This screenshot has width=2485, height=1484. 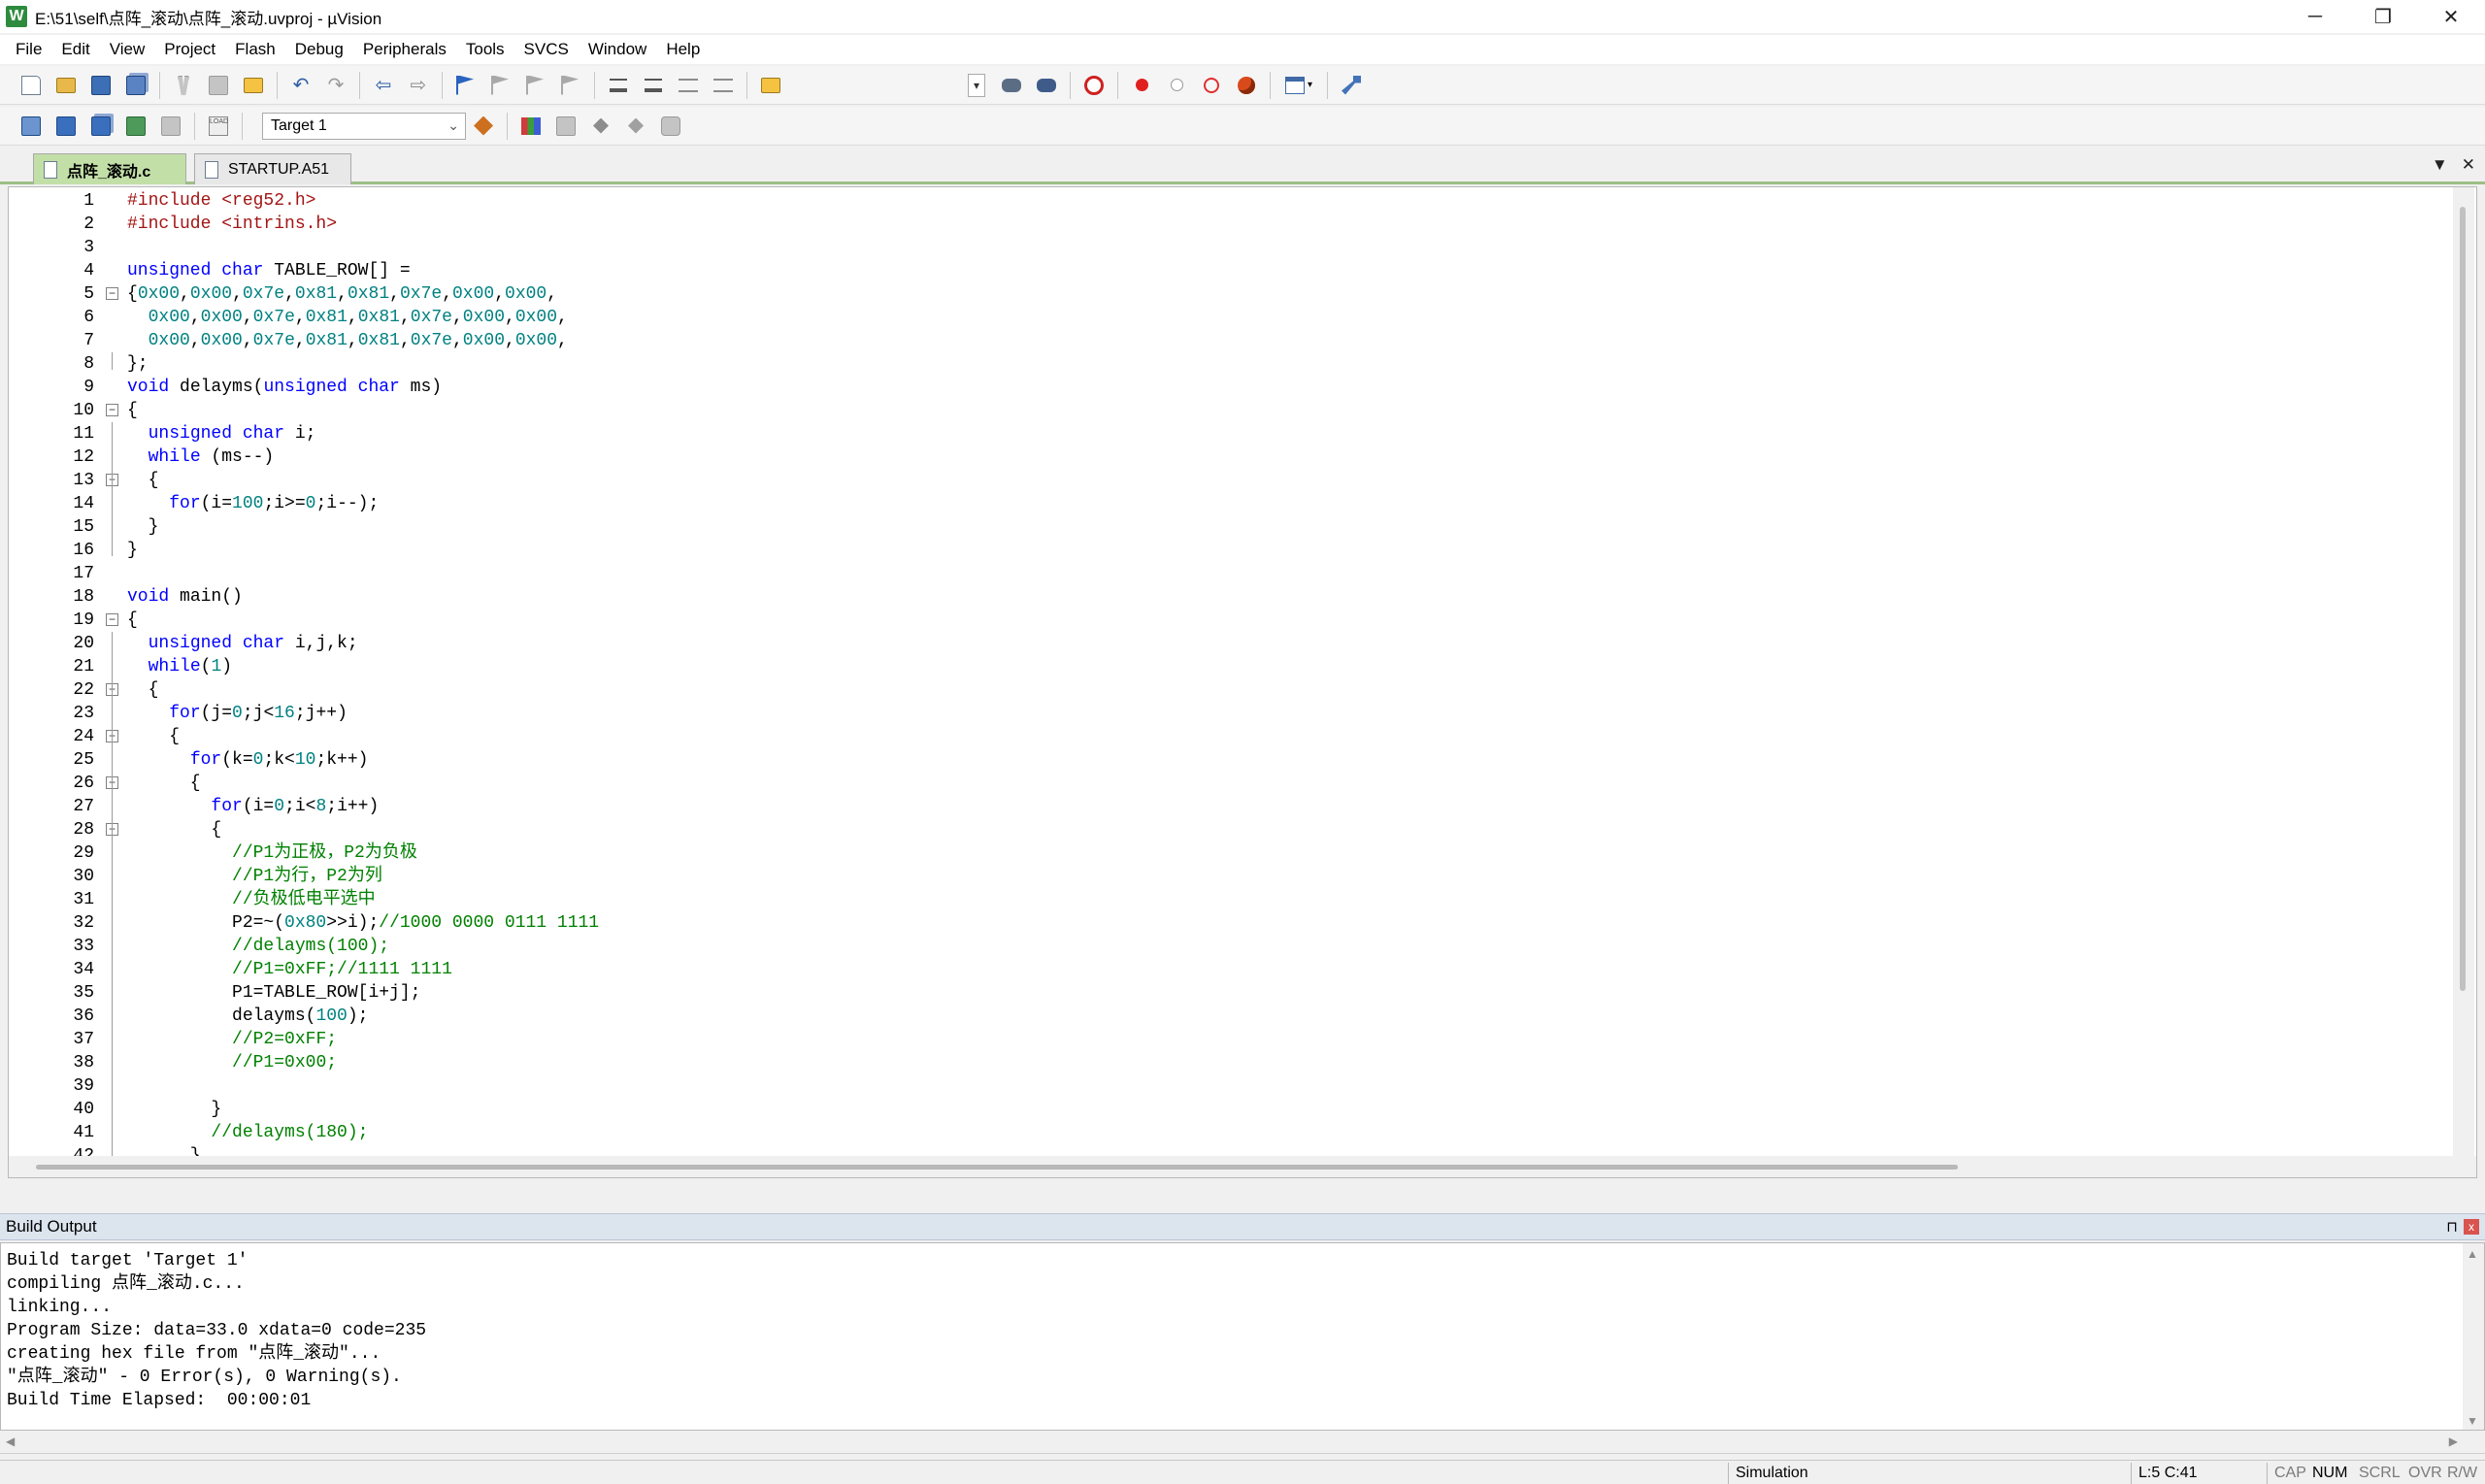 I want to click on toolbar-separator, so click(x=1328, y=85).